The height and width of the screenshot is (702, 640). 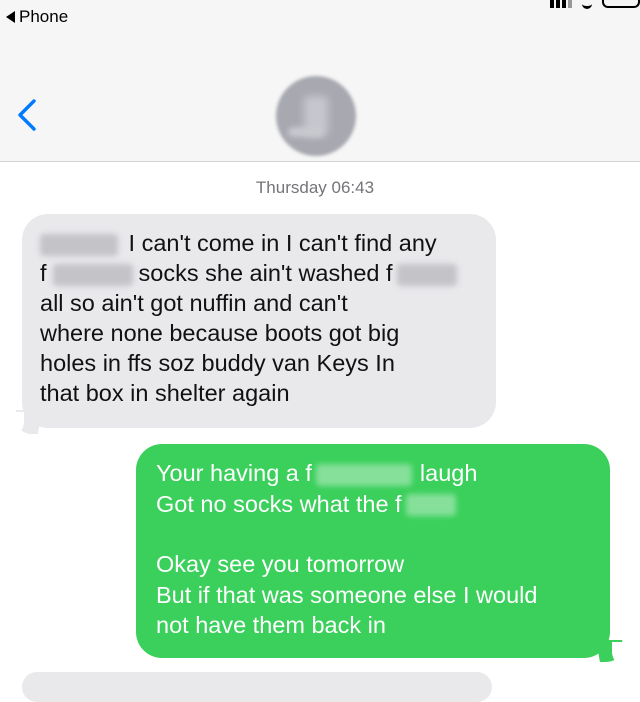 What do you see at coordinates (306, 132) in the screenshot?
I see `contact-name` at bounding box center [306, 132].